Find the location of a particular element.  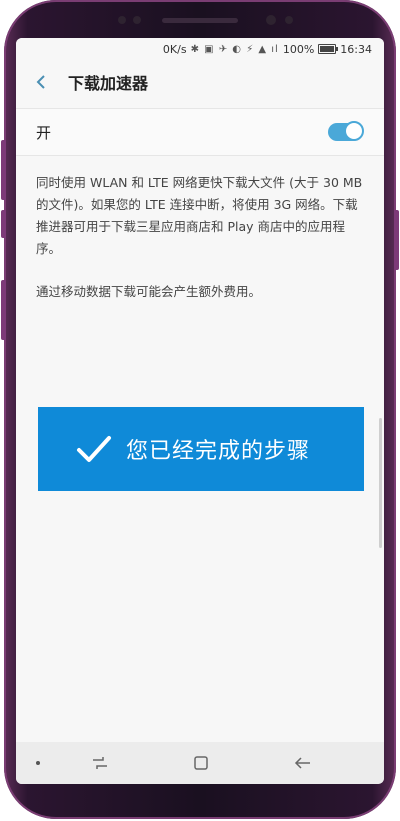

app-header: 下载加速器 is located at coordinates (200, 82).